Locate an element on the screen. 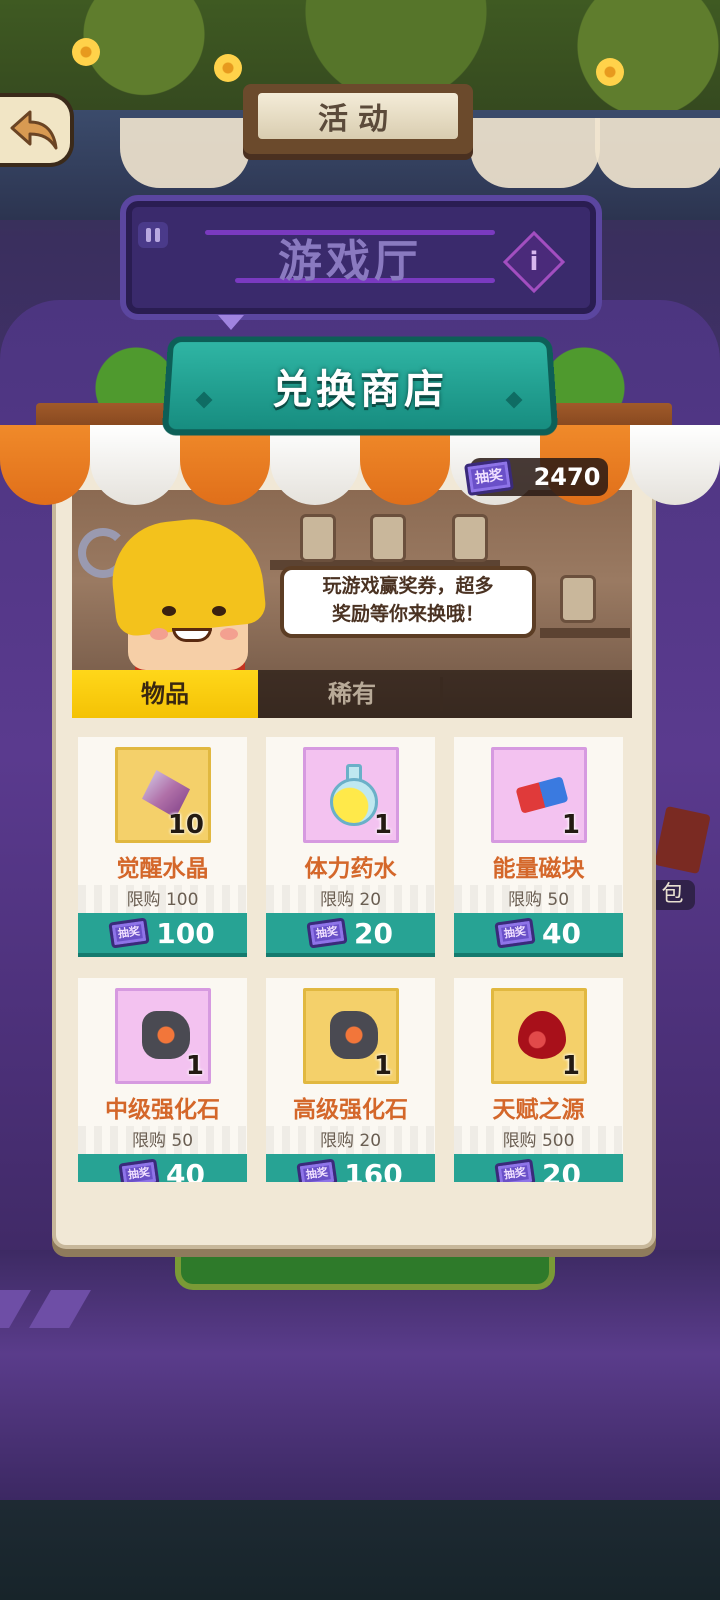  shop-item-card: 1 天赋之源 限购 500 抽奖 20 is located at coordinates (538, 1080).